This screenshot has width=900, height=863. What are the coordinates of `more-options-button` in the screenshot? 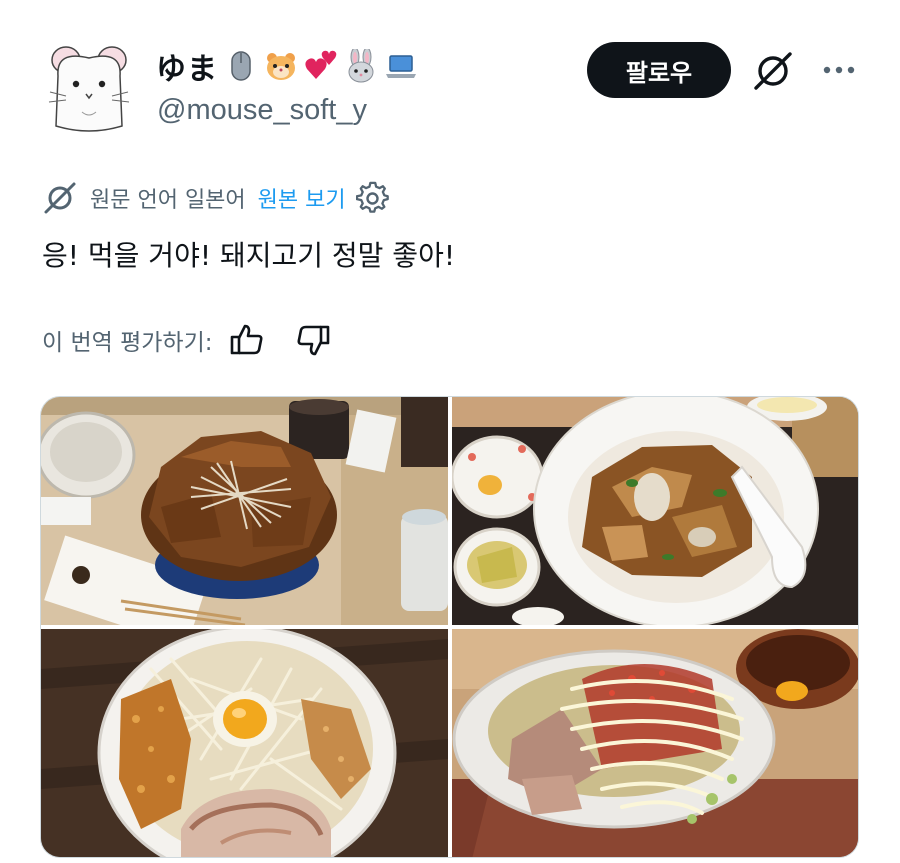 It's located at (839, 70).